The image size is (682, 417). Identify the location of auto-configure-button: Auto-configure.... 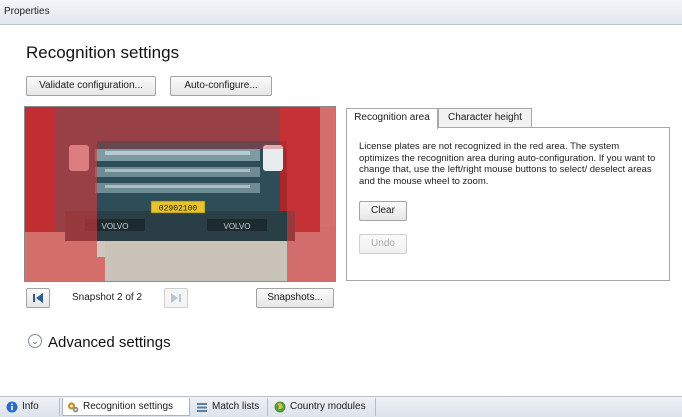
(221, 86).